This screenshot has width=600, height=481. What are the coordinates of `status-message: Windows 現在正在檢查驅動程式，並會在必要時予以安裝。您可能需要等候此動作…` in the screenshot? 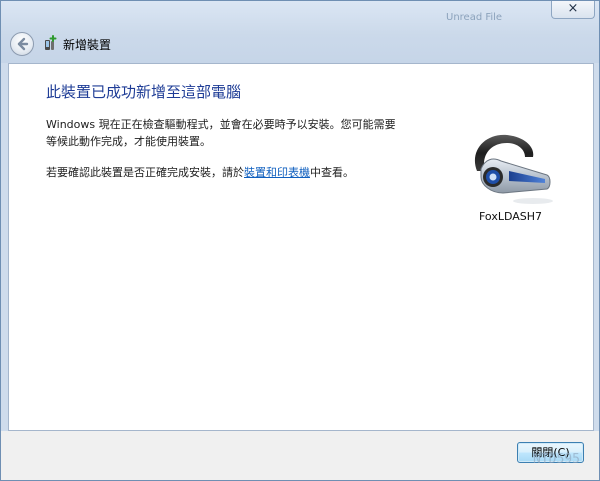 It's located at (221, 133).